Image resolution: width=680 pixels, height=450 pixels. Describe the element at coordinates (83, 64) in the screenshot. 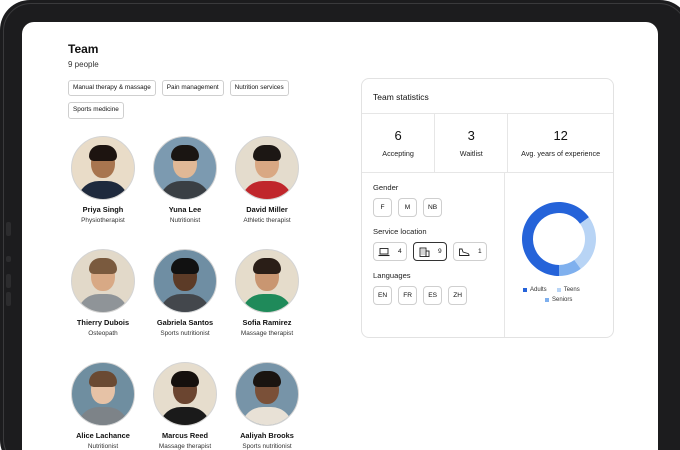

I see `team-count: 9 people` at that location.